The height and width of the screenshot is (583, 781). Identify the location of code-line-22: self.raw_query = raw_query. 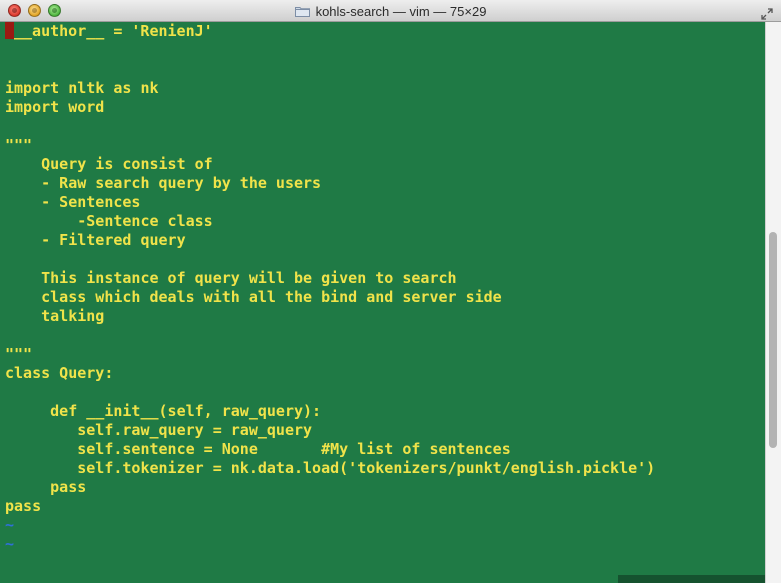
(159, 430).